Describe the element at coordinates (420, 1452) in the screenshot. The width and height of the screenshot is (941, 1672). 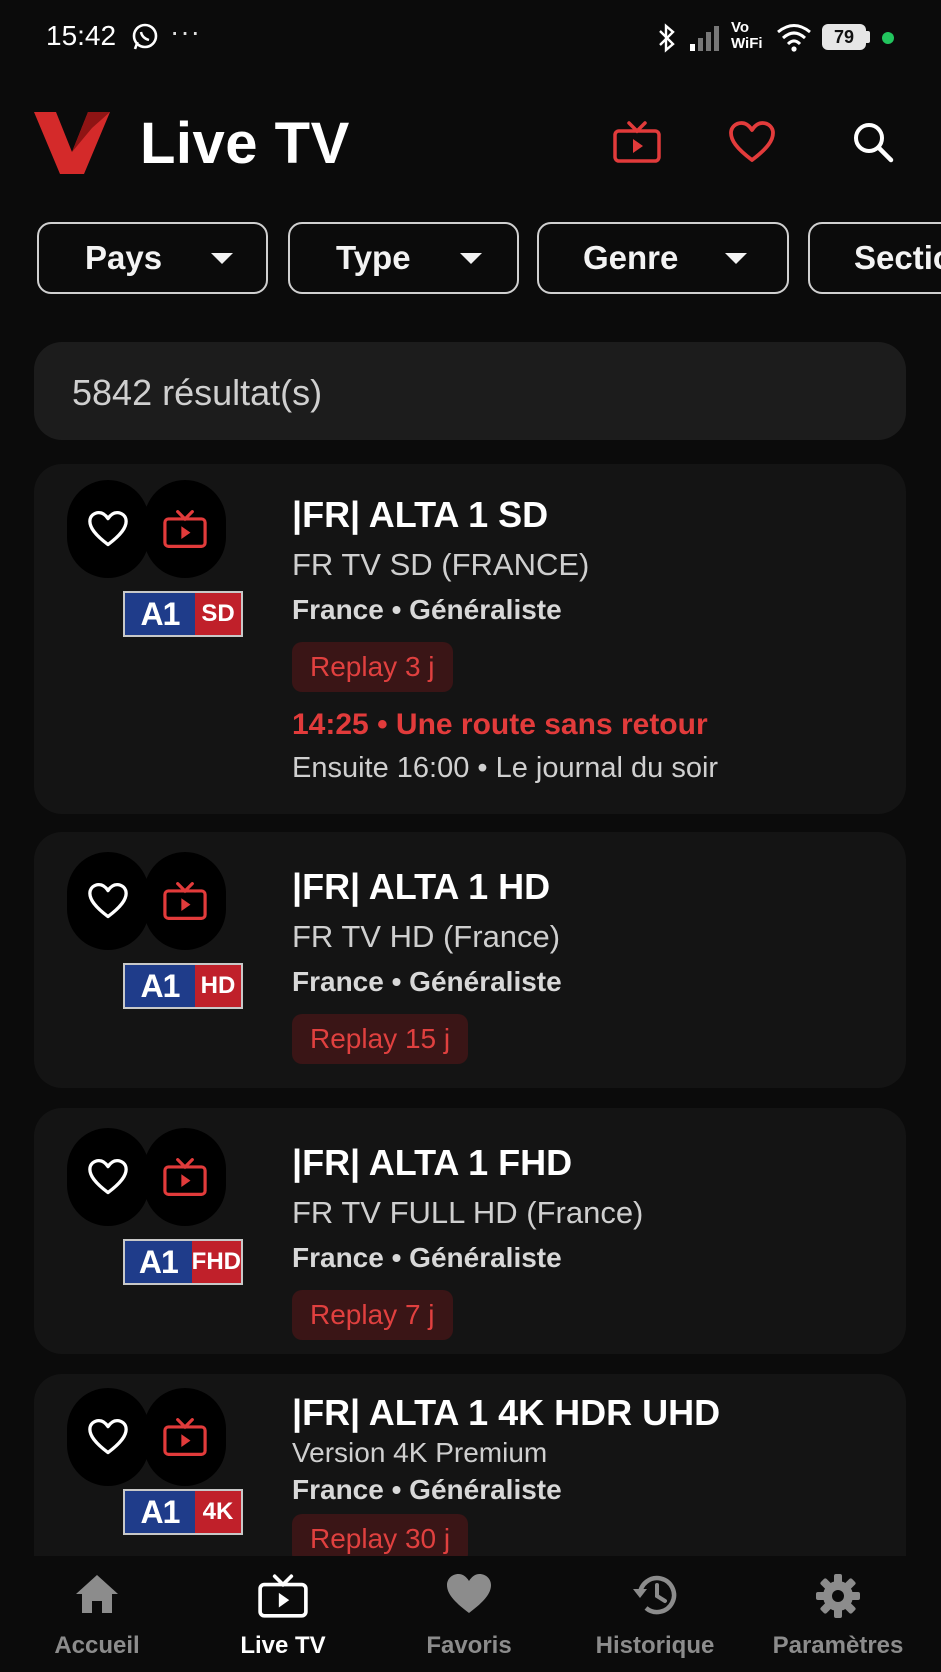
I see `channel-group: Version 4K Premium` at that location.